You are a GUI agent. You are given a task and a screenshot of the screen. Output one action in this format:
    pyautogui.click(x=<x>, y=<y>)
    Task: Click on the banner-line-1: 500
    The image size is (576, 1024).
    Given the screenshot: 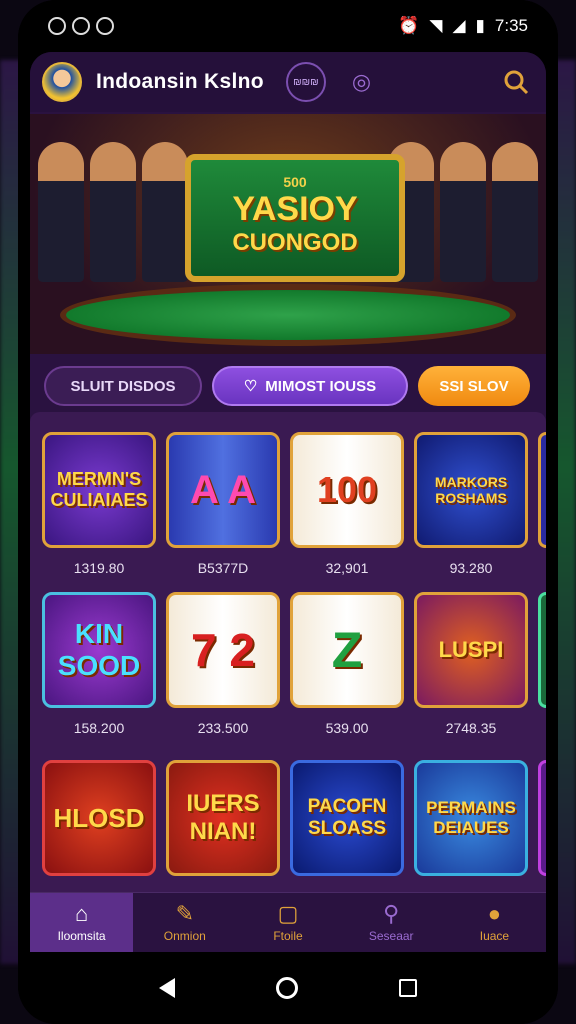 What is the action you would take?
    pyautogui.click(x=295, y=182)
    